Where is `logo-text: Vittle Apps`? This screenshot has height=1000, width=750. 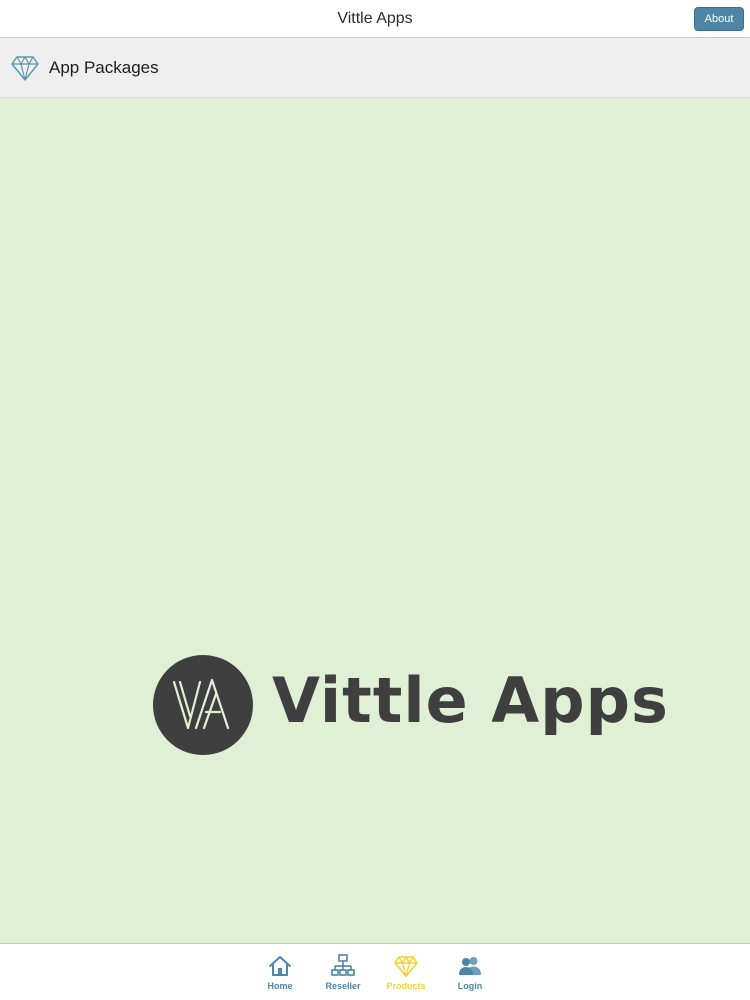
logo-text: Vittle Apps is located at coordinates (470, 700).